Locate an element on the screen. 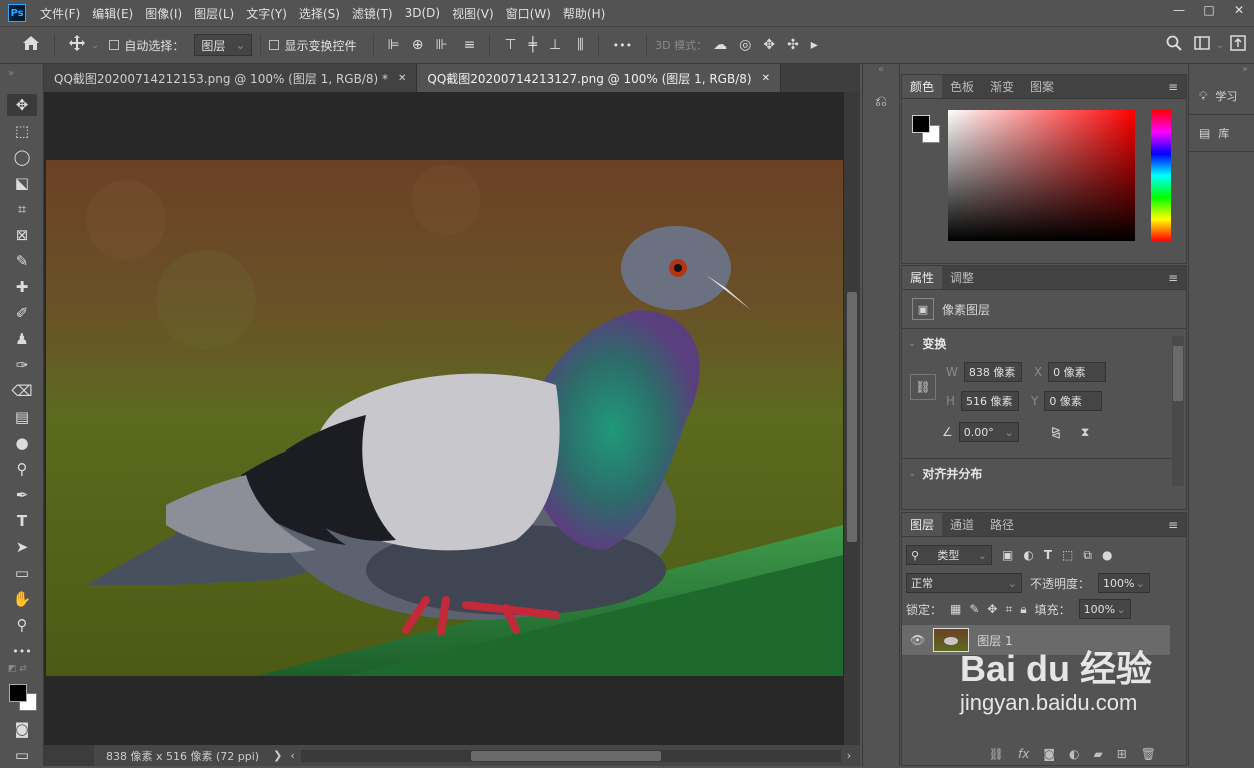 The width and height of the screenshot is (1254, 768). home-icon is located at coordinates (31, 45).